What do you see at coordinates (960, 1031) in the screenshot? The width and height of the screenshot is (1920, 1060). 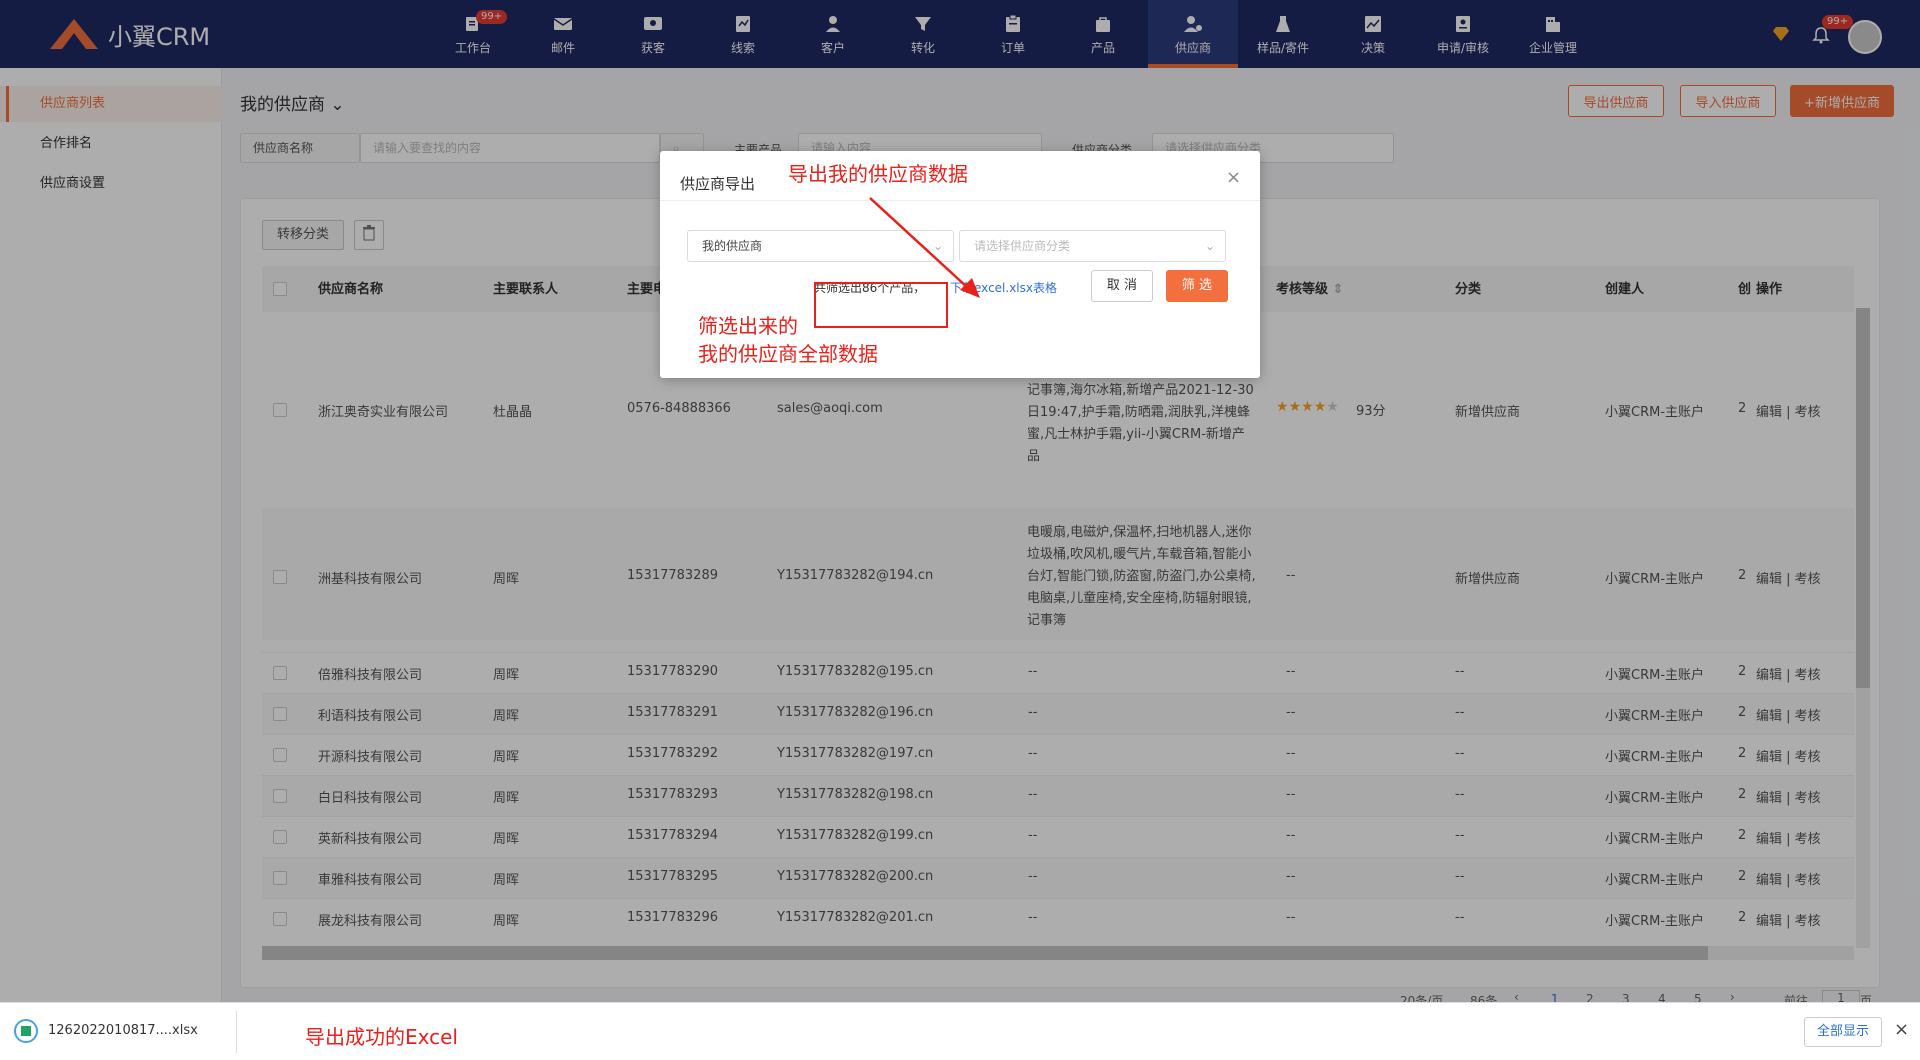 I see `download-bar: 1262022010817....xlsx 导出成功的Excel 全部显示 ×` at bounding box center [960, 1031].